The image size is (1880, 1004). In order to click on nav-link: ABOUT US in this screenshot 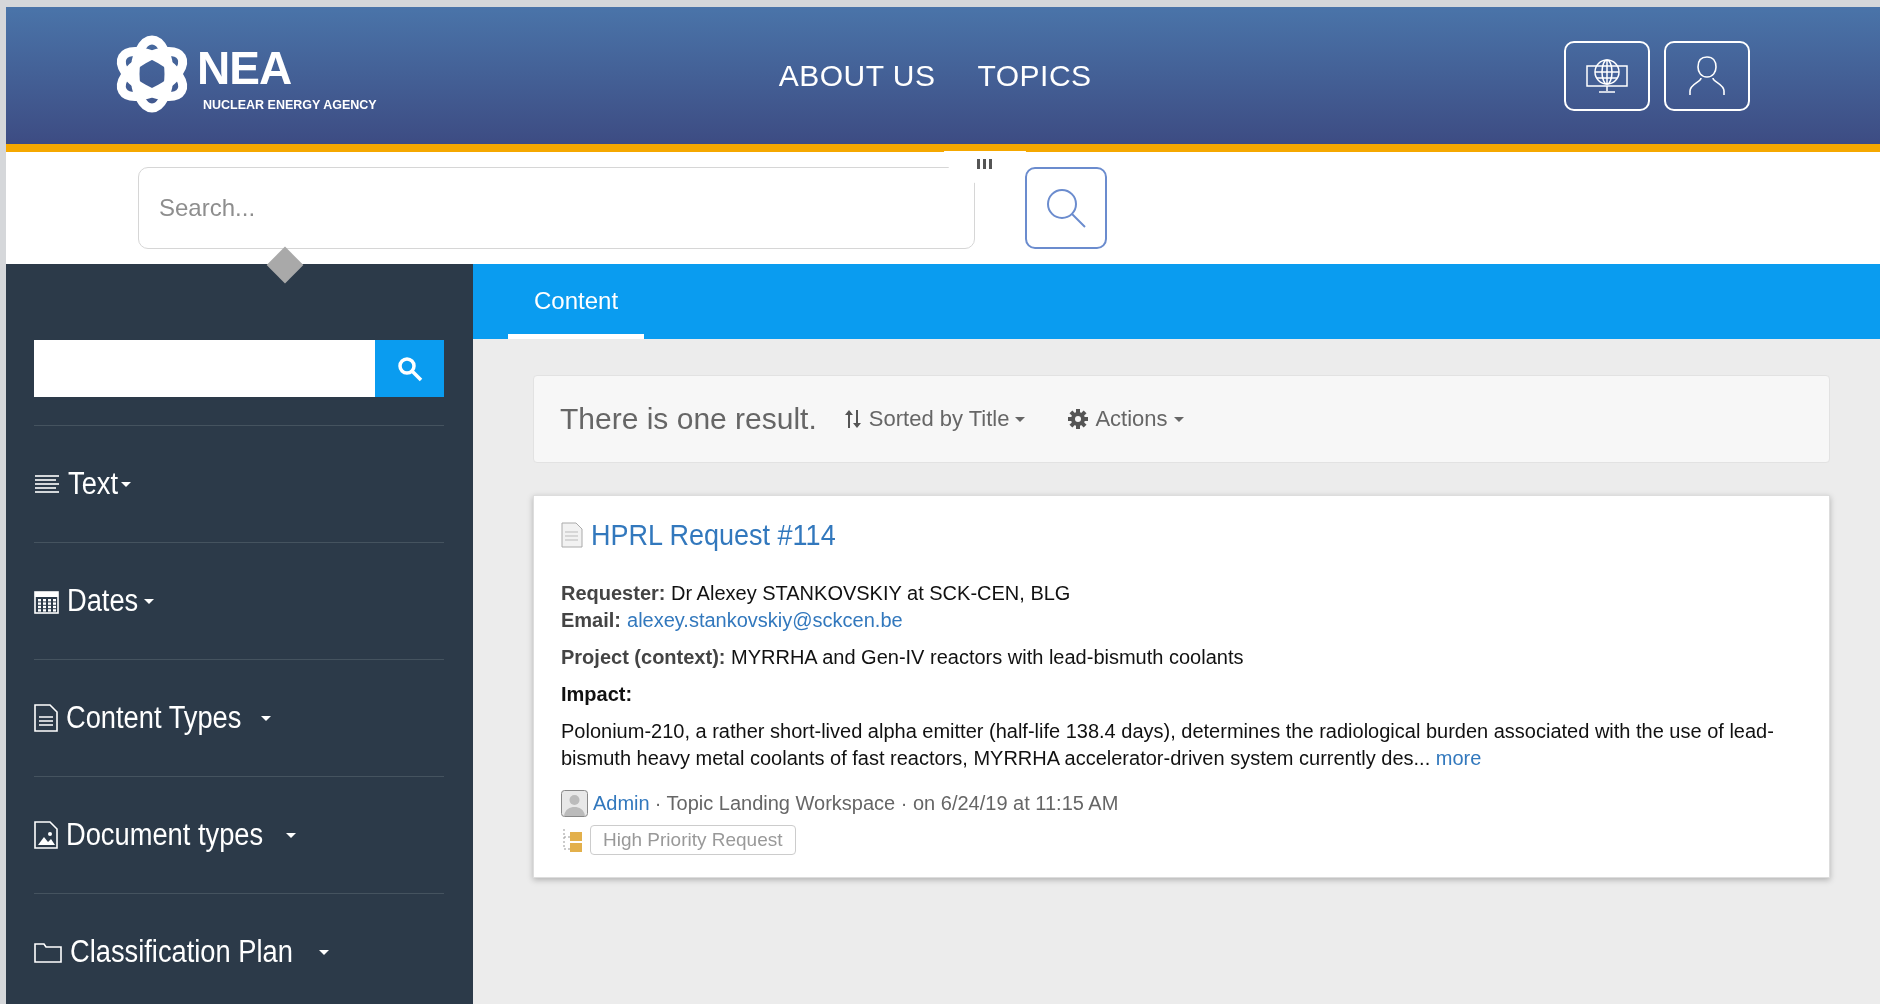, I will do `click(857, 75)`.